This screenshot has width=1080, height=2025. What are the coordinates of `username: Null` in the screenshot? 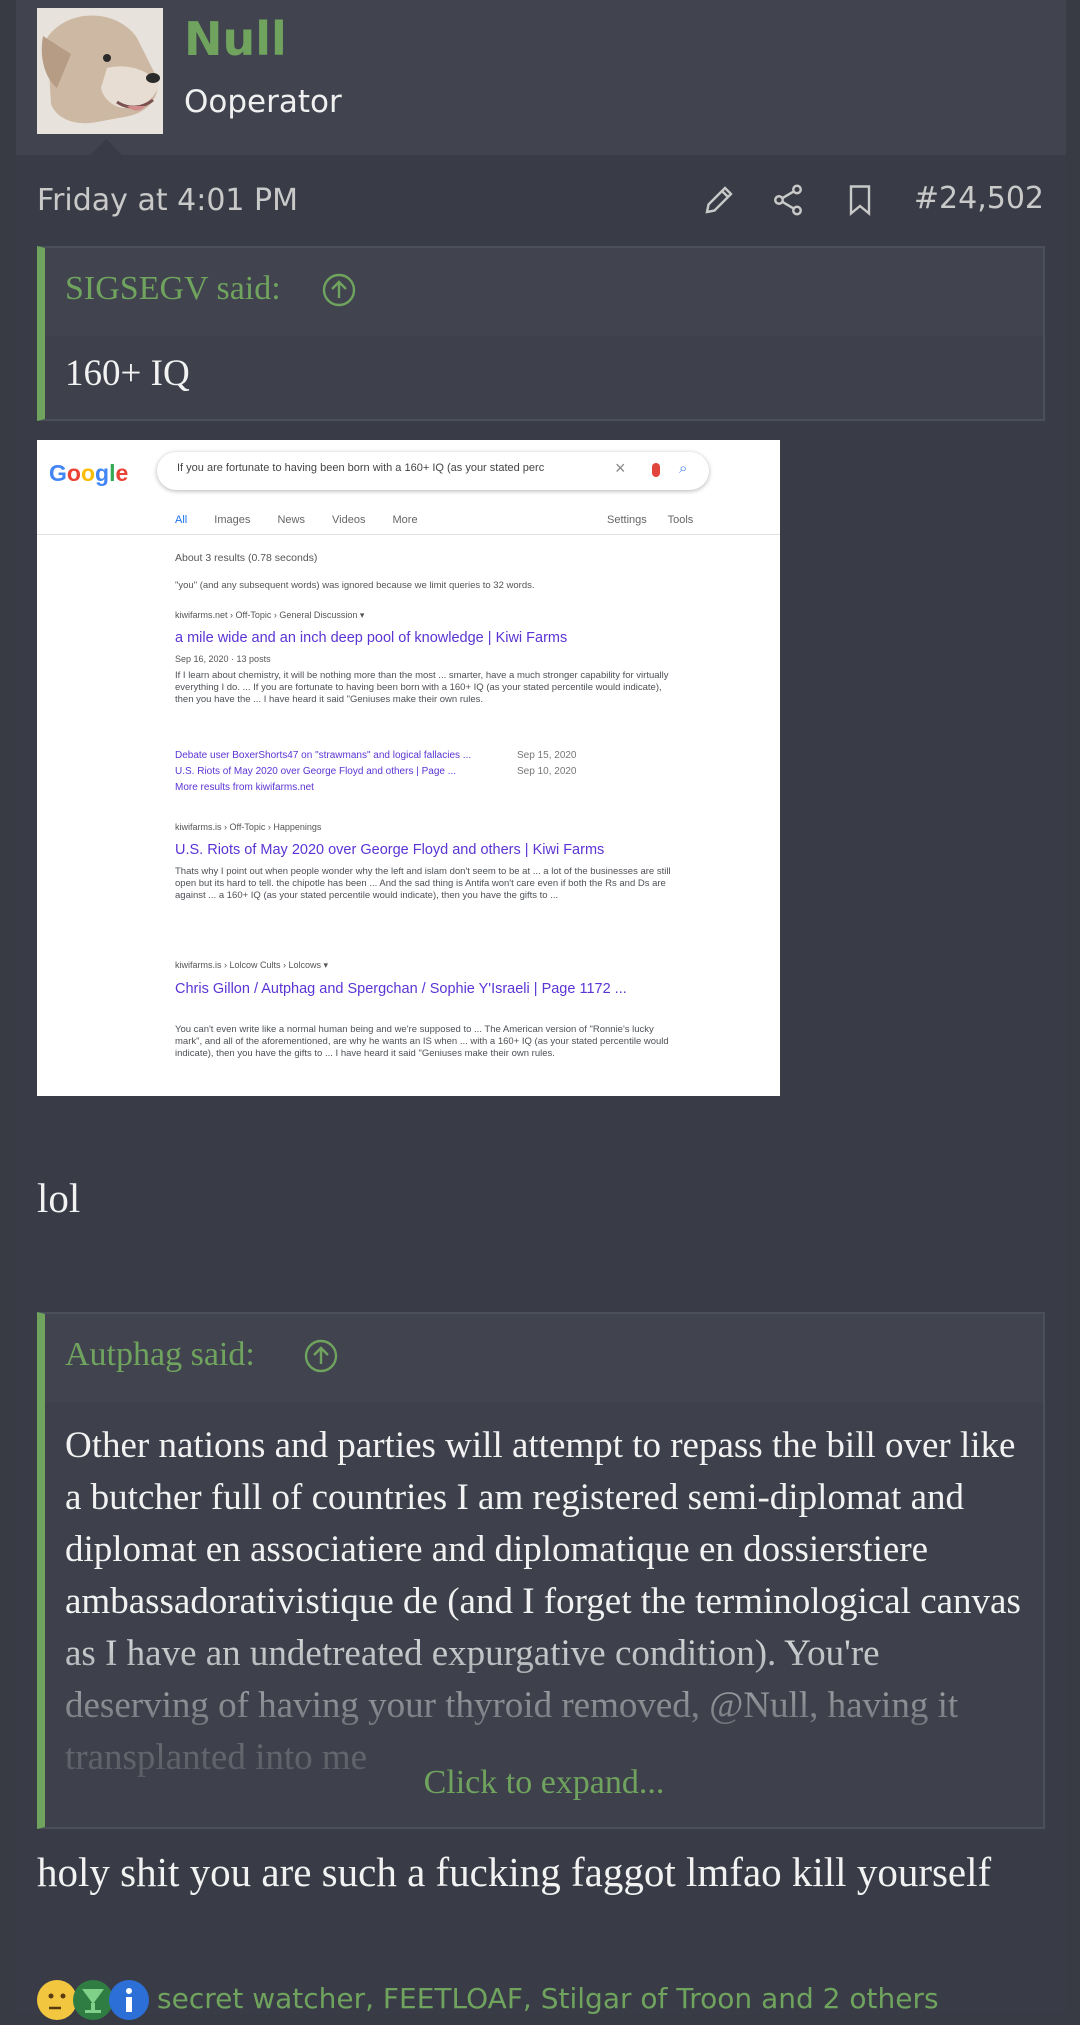 It's located at (235, 39).